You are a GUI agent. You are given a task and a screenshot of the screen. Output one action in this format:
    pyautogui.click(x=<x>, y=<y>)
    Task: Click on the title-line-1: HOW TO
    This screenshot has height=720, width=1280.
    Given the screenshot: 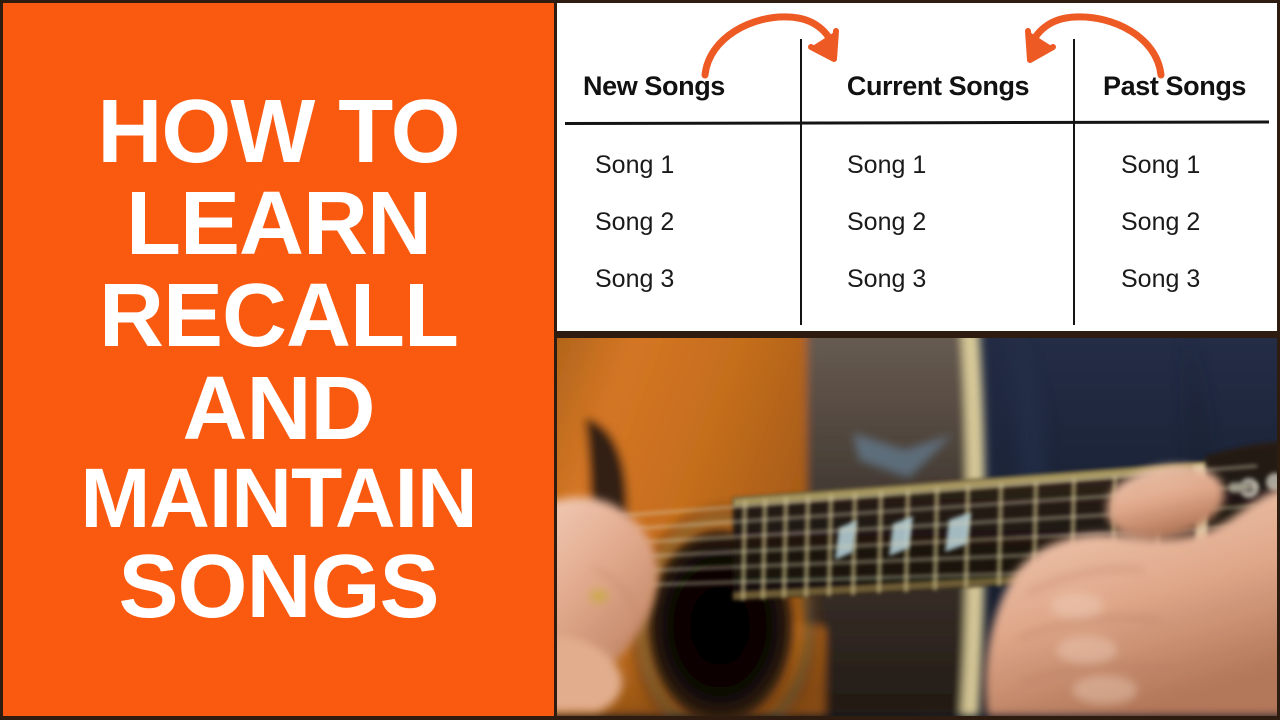 What is the action you would take?
    pyautogui.click(x=278, y=131)
    